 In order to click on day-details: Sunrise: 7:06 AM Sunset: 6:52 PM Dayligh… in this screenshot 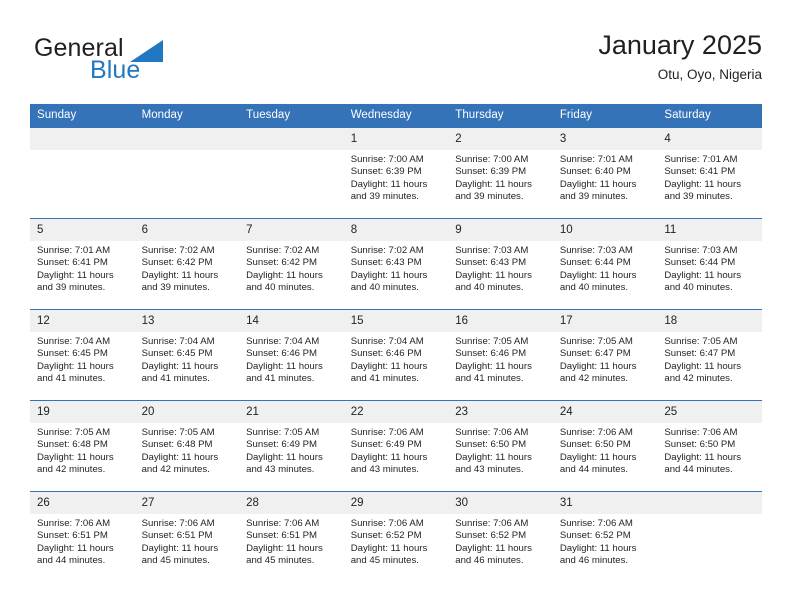, I will do `click(500, 540)`.